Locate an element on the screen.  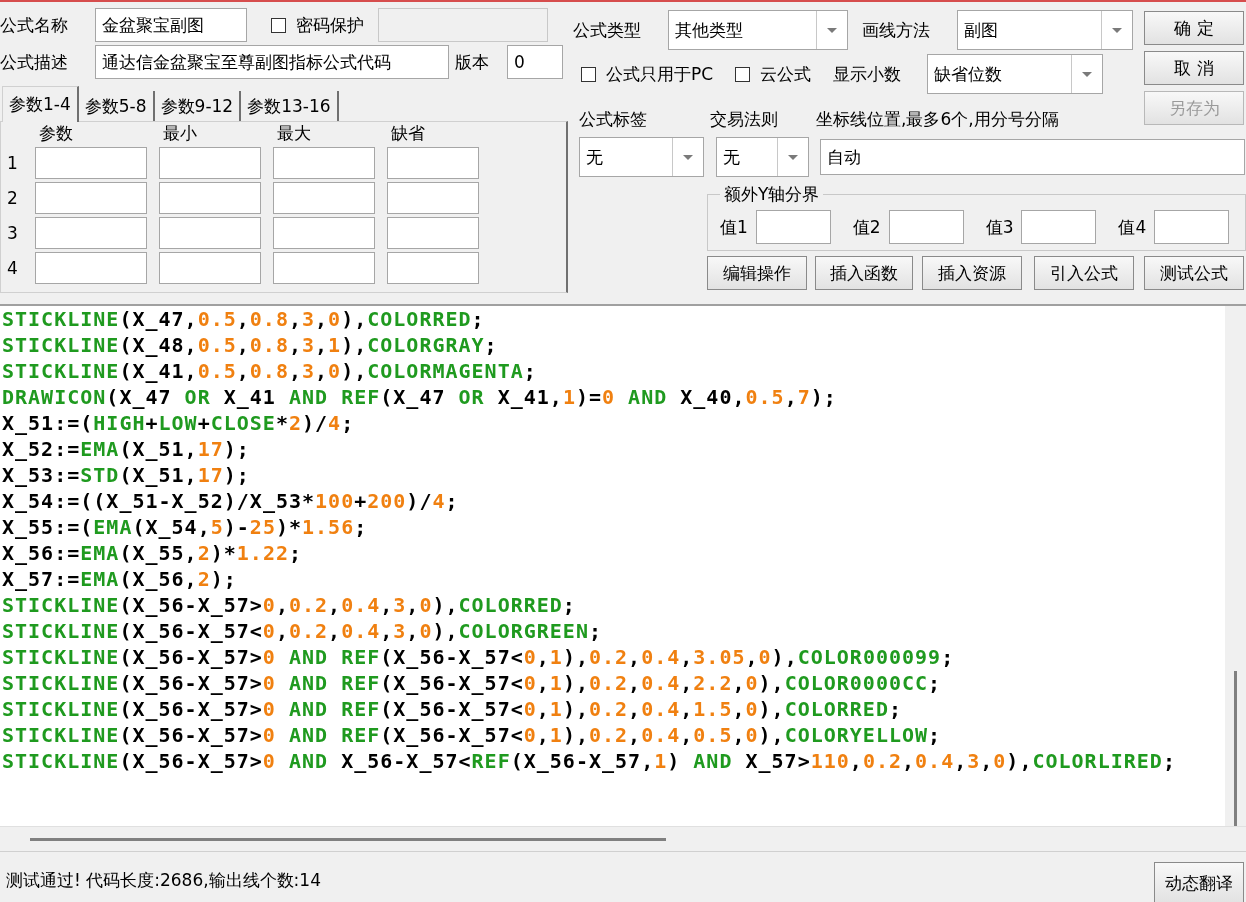
tool-button: 编辑操作 is located at coordinates (757, 273).